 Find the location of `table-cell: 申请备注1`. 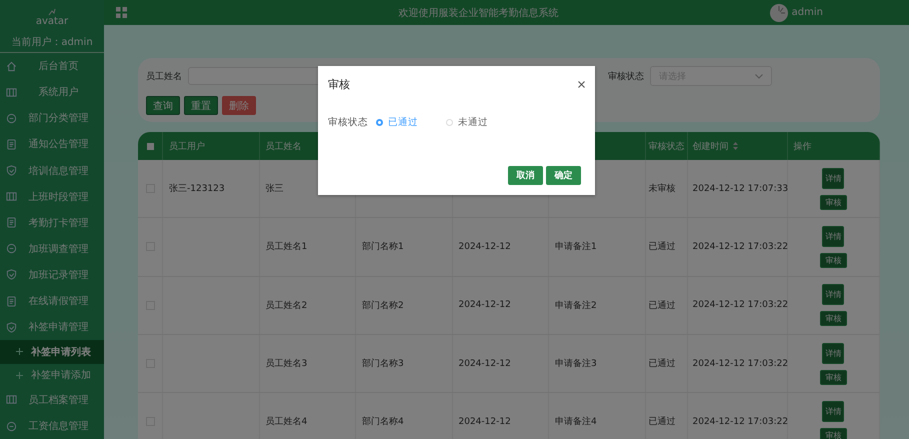

table-cell: 申请备注1 is located at coordinates (597, 247).